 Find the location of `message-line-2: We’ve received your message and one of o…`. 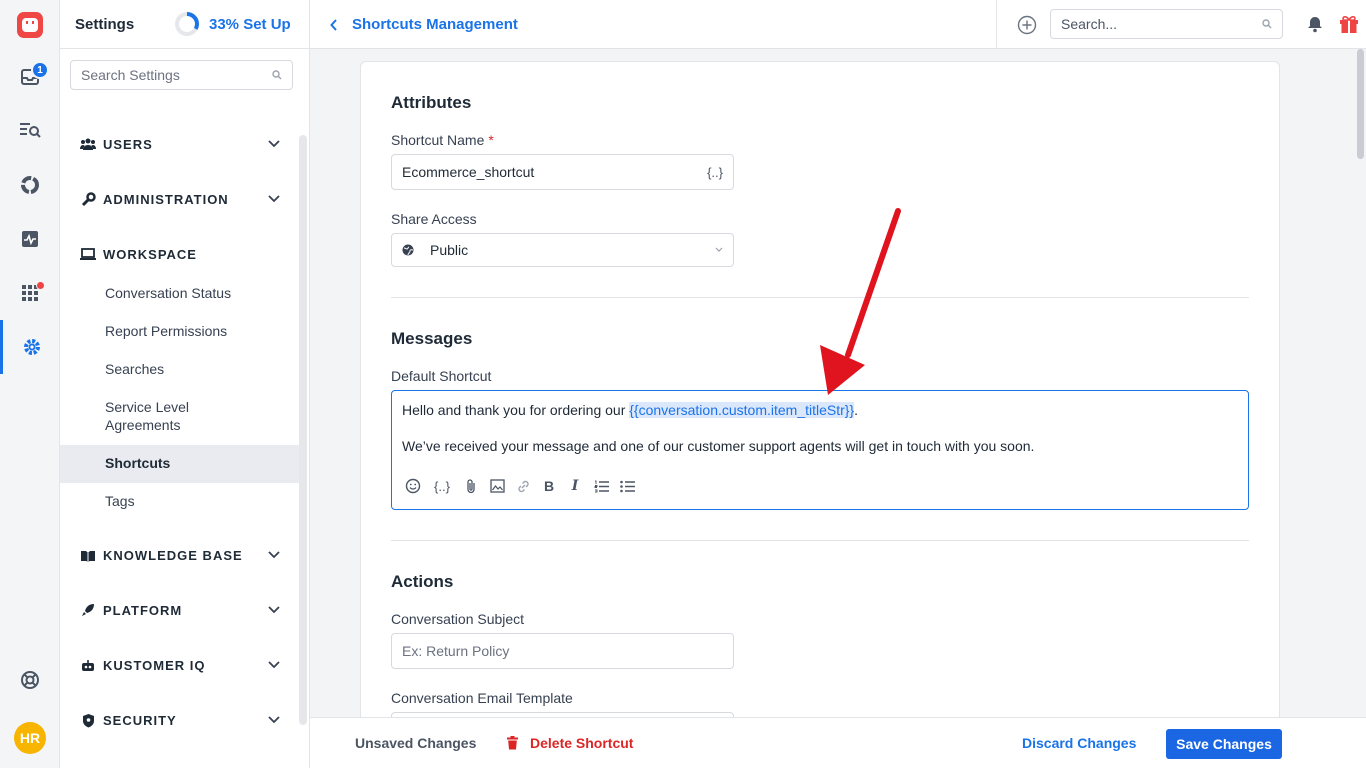

message-line-2: We’ve received your message and one of o… is located at coordinates (718, 446).